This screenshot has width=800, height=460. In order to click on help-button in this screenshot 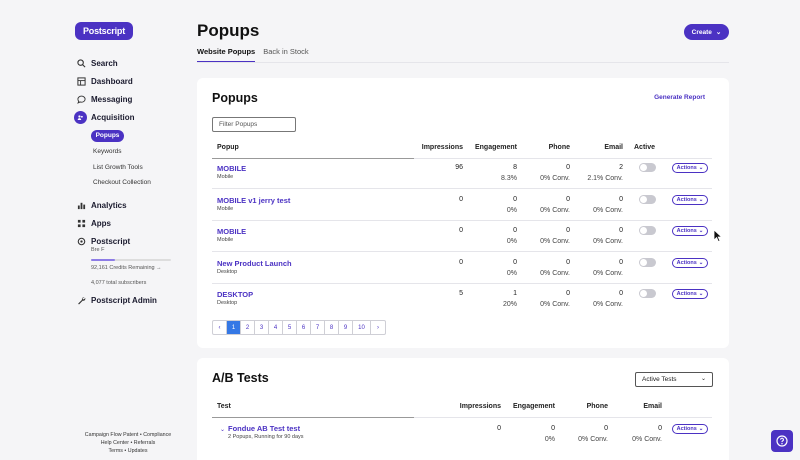, I will do `click(782, 441)`.